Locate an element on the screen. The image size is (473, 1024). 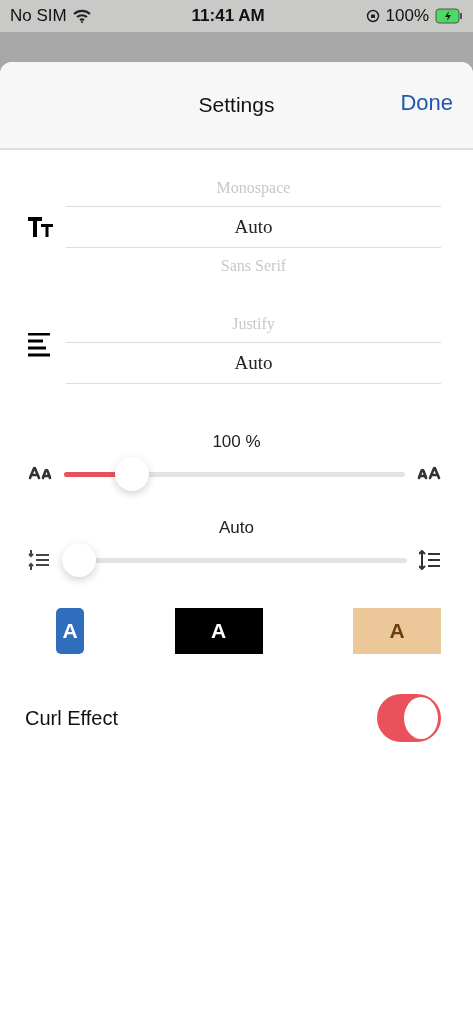
tight-spacing-icon is located at coordinates (39, 560).